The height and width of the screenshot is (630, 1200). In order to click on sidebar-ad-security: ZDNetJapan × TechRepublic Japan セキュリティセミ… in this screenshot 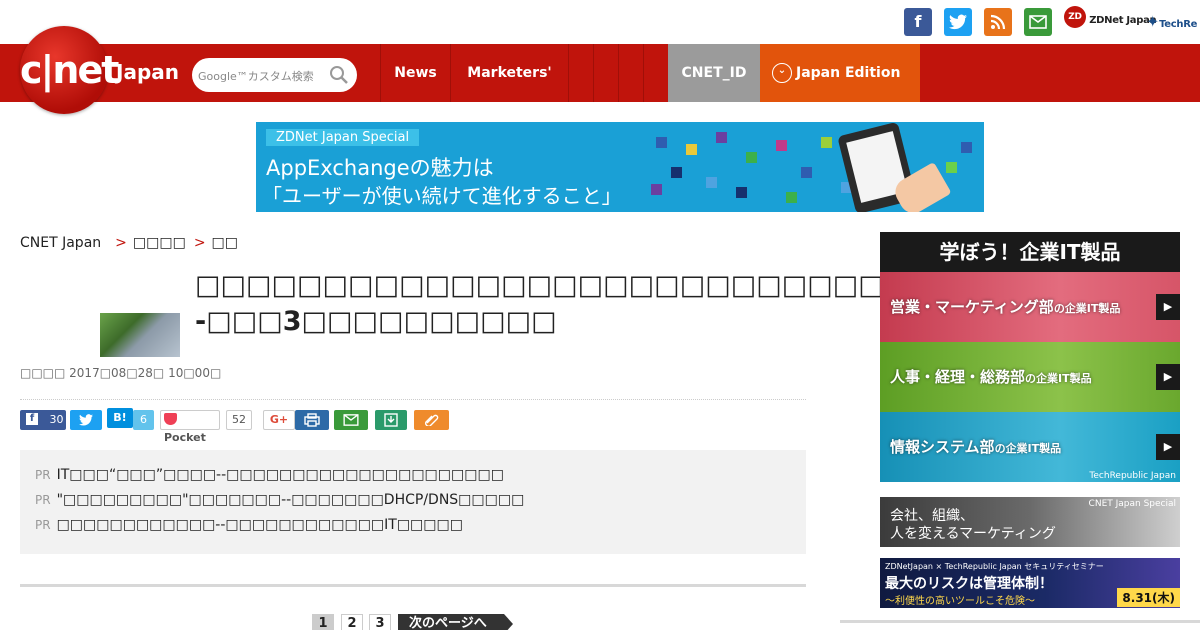, I will do `click(1030, 583)`.